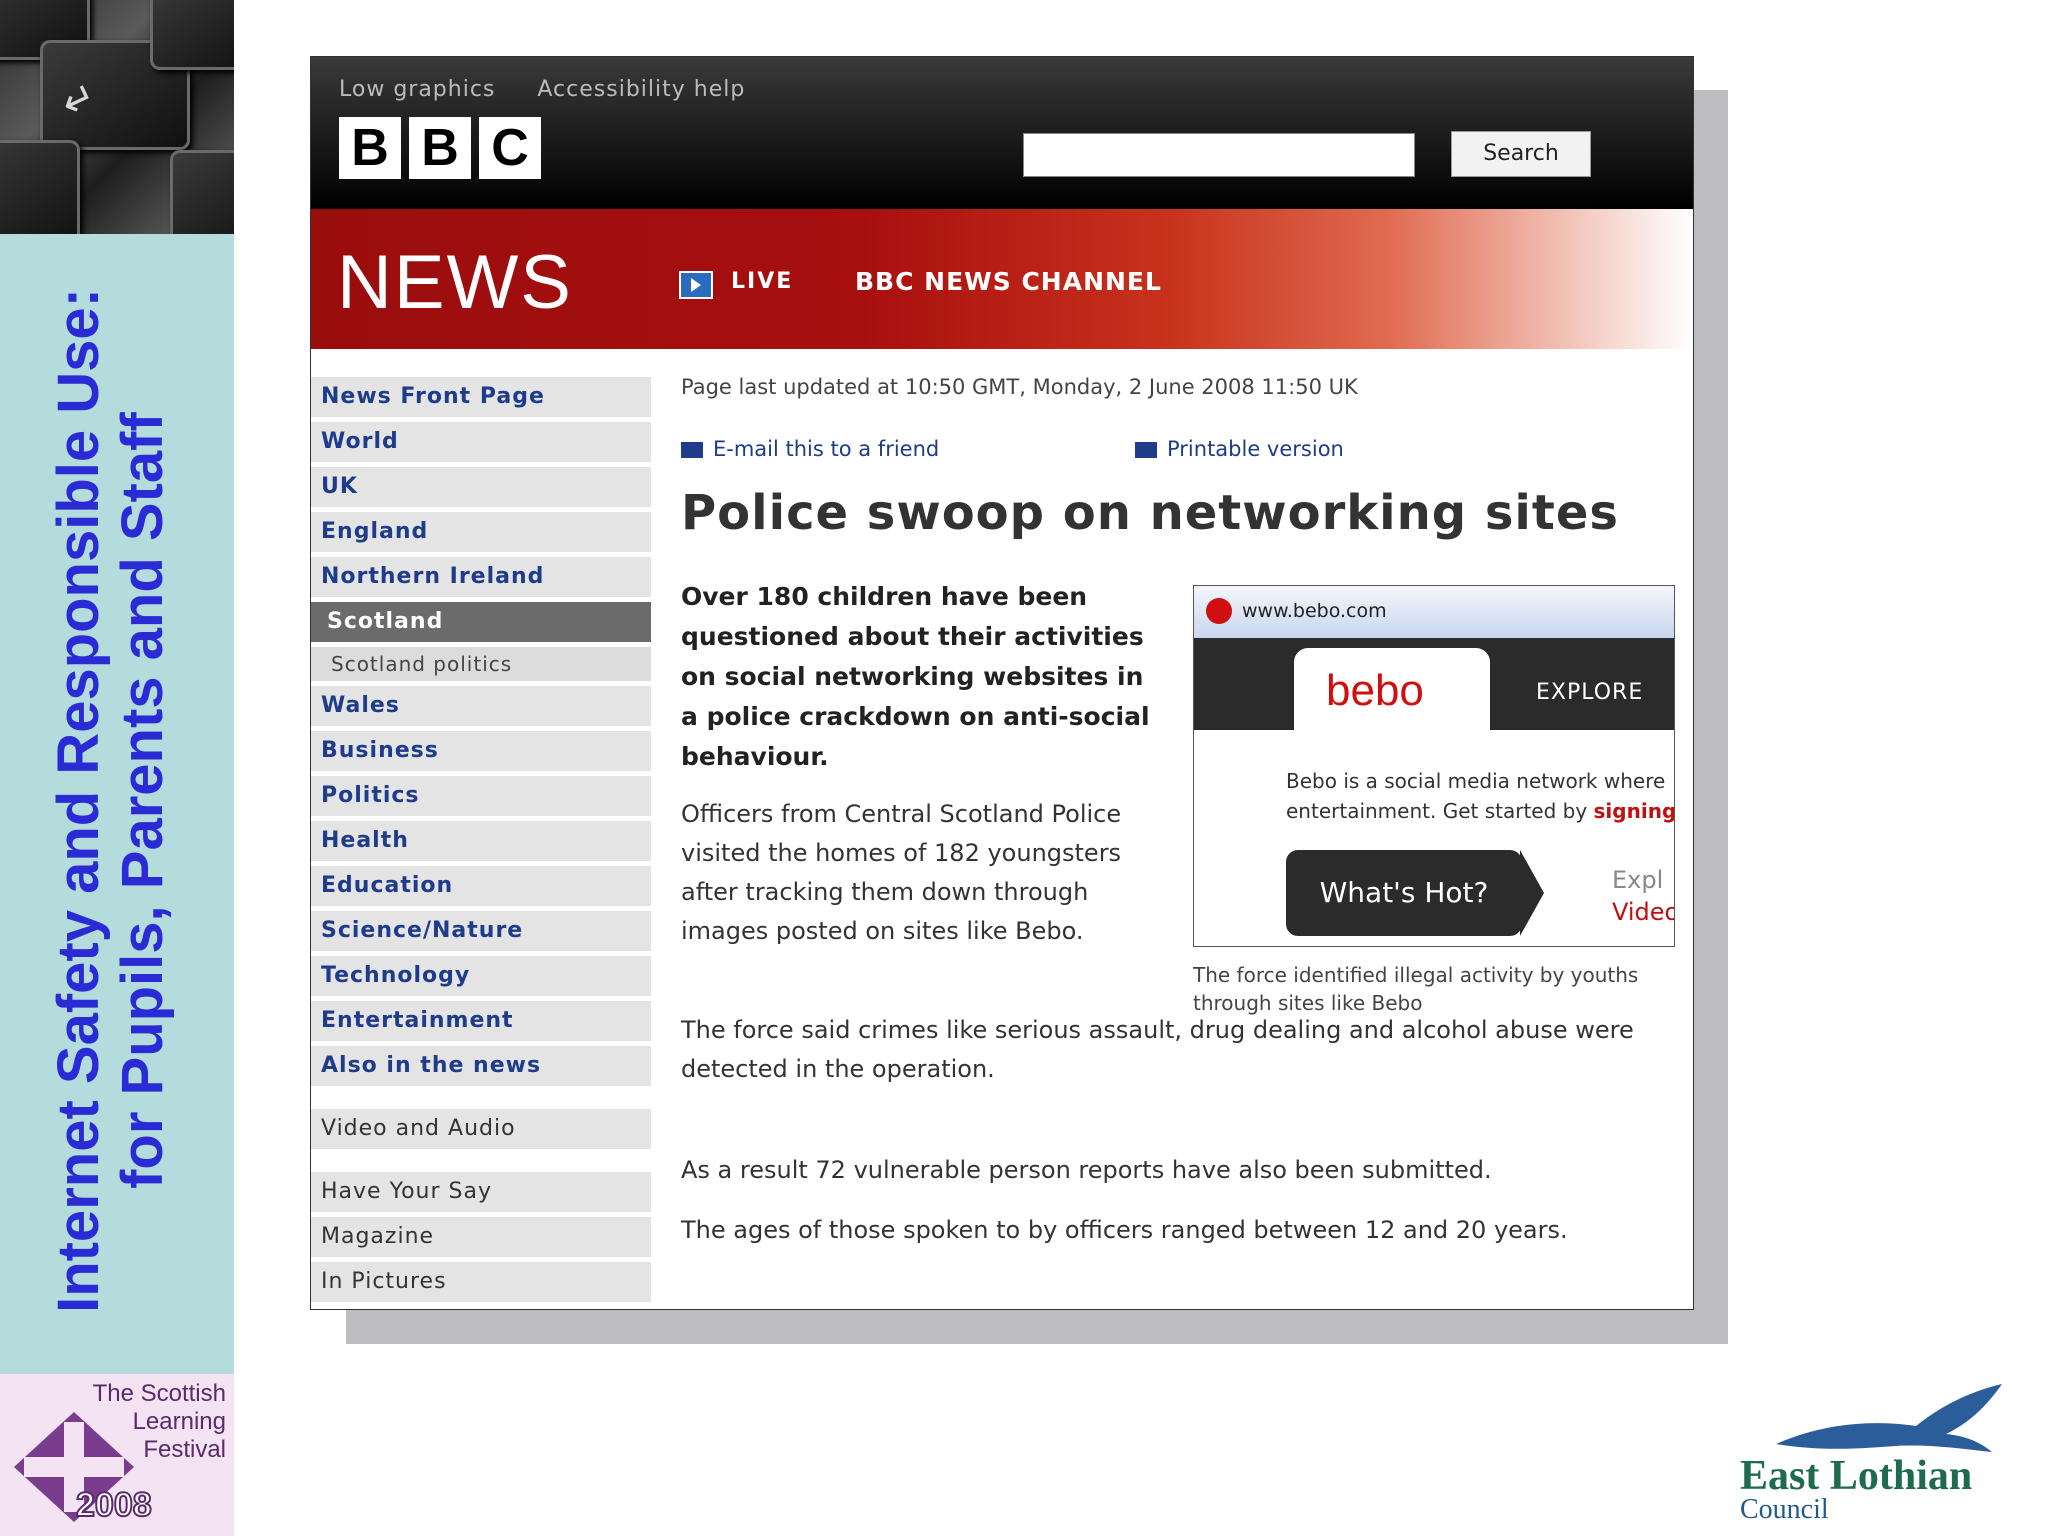  Describe the element at coordinates (641, 89) in the screenshot. I see `accessibility-help-link: Accessibility help` at that location.